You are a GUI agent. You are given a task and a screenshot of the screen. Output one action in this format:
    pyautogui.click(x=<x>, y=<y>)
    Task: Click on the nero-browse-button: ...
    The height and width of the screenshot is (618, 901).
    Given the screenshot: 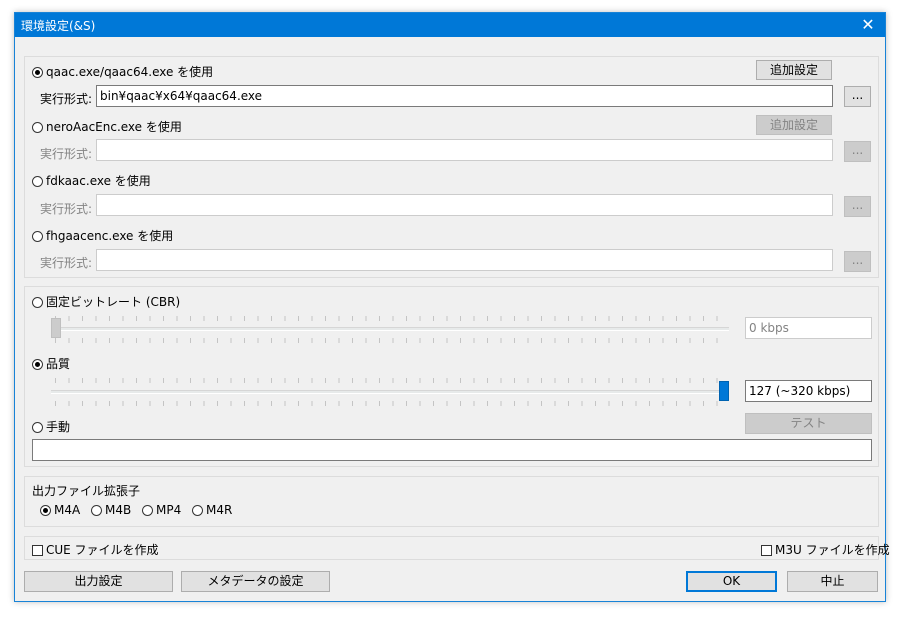 What is the action you would take?
    pyautogui.click(x=857, y=151)
    